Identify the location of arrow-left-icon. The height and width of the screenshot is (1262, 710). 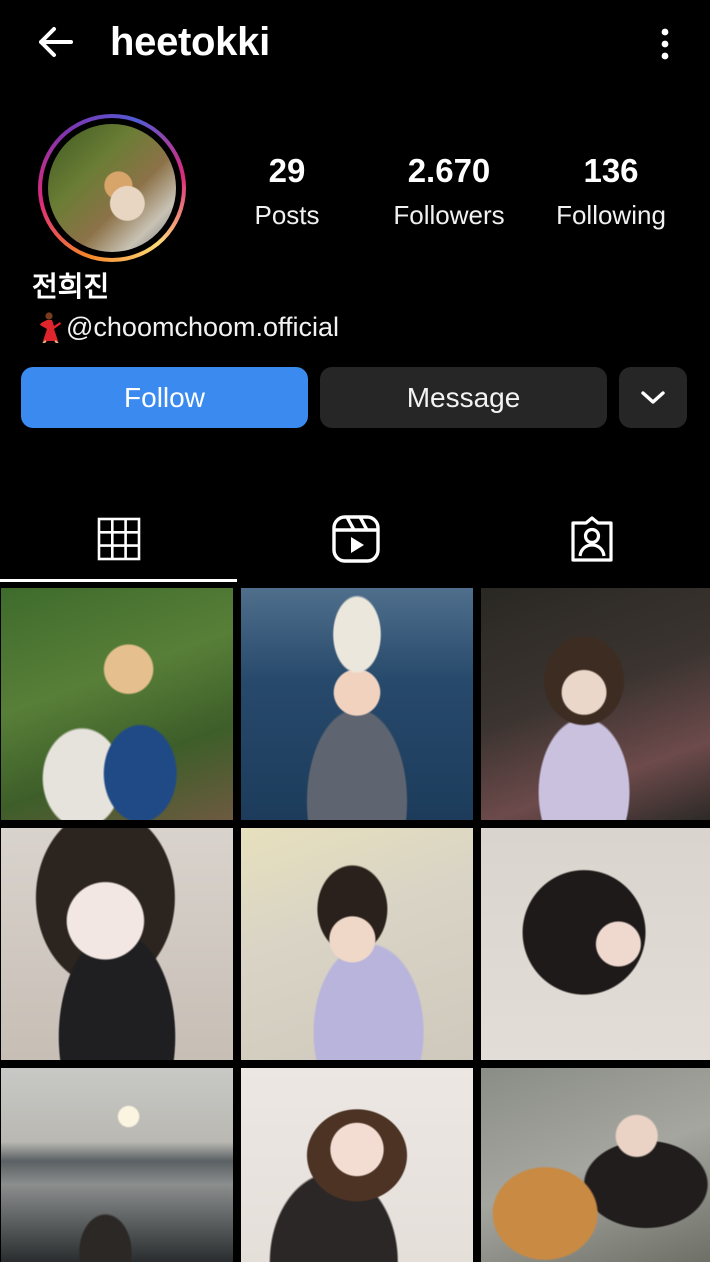
(56, 42).